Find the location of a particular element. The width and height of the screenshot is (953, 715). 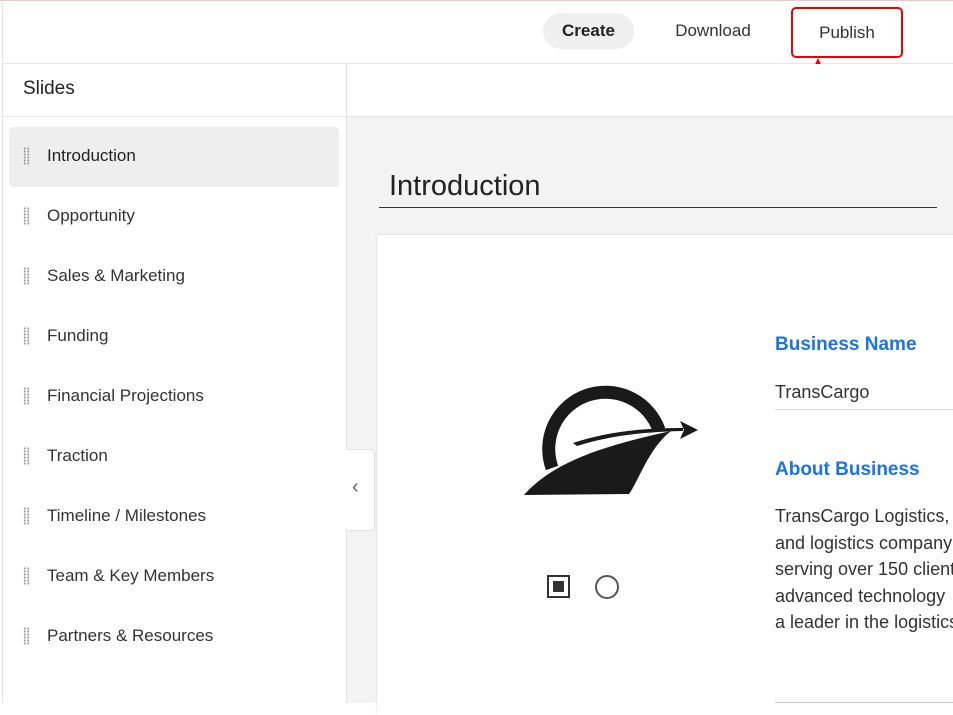

business-name-label: Business Name is located at coordinates (846, 344).